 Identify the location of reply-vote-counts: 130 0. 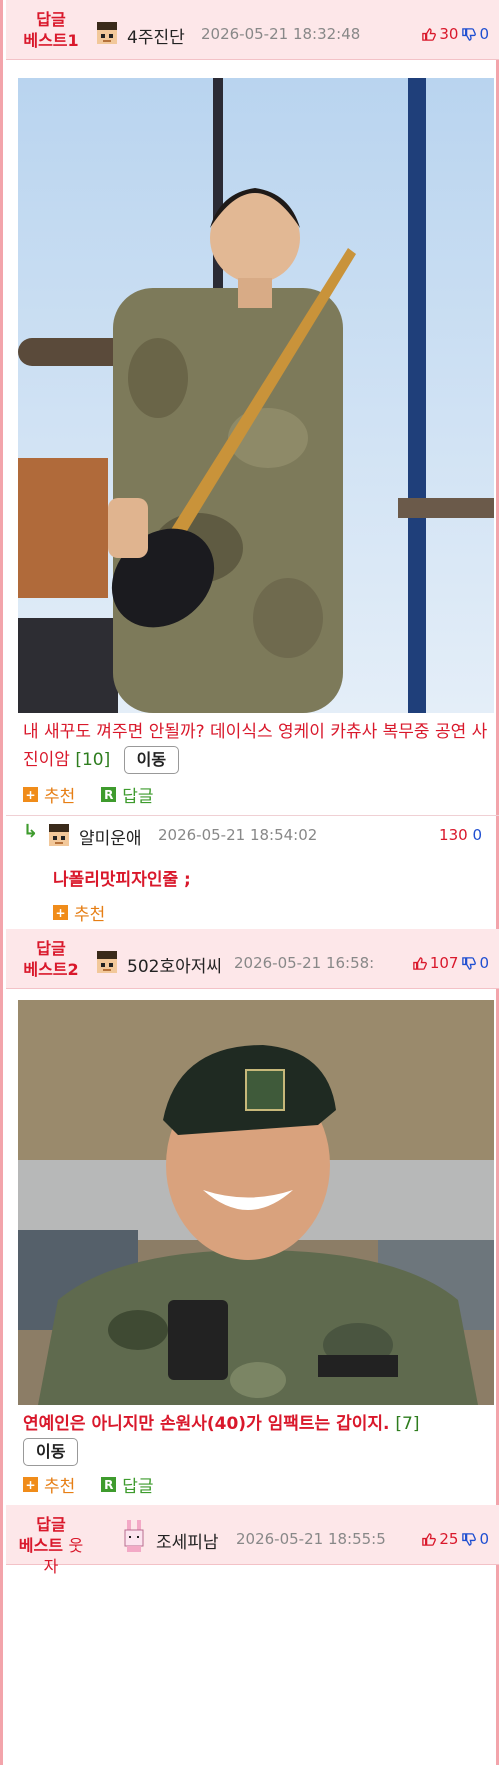
(460, 835).